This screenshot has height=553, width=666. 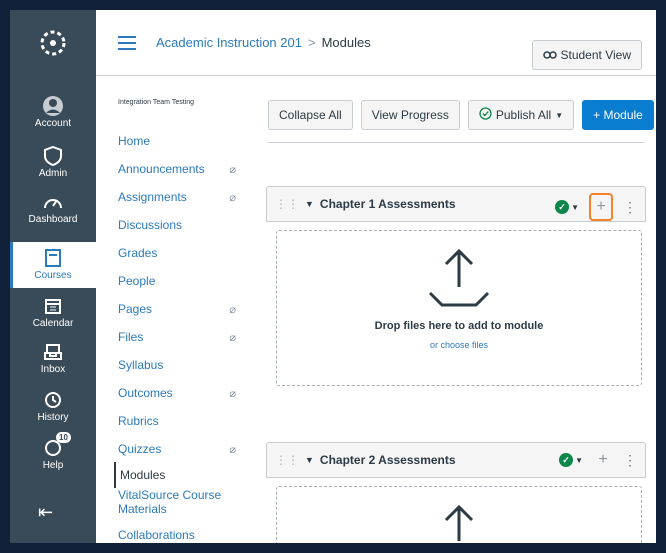 What do you see at coordinates (182, 421) in the screenshot?
I see `course-nav-item-rubrics: Rubrics` at bounding box center [182, 421].